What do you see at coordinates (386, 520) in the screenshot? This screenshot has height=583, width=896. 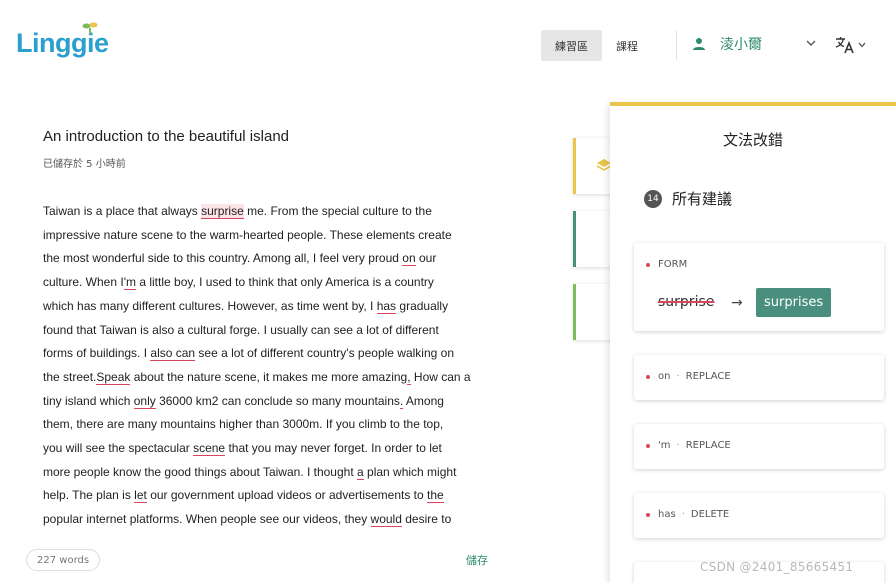 I see `grammar-error-word: would` at bounding box center [386, 520].